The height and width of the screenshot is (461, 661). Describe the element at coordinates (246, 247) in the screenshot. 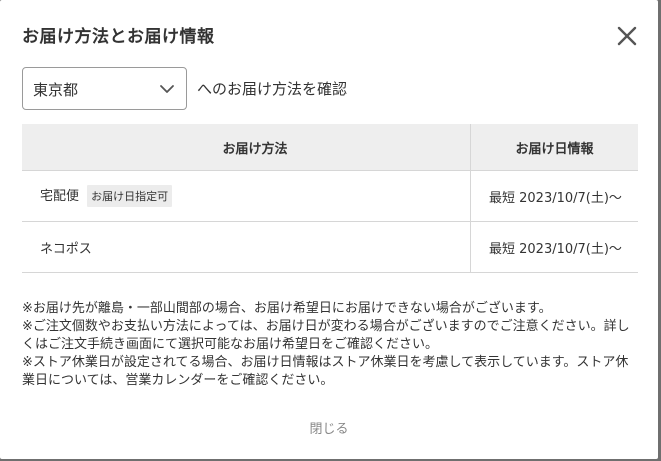

I see `method-cell: ネコポス` at that location.